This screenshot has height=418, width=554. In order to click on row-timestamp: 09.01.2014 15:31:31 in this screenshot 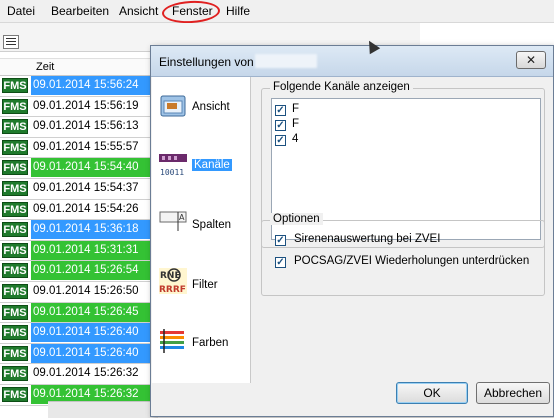, I will do `click(93, 250)`.